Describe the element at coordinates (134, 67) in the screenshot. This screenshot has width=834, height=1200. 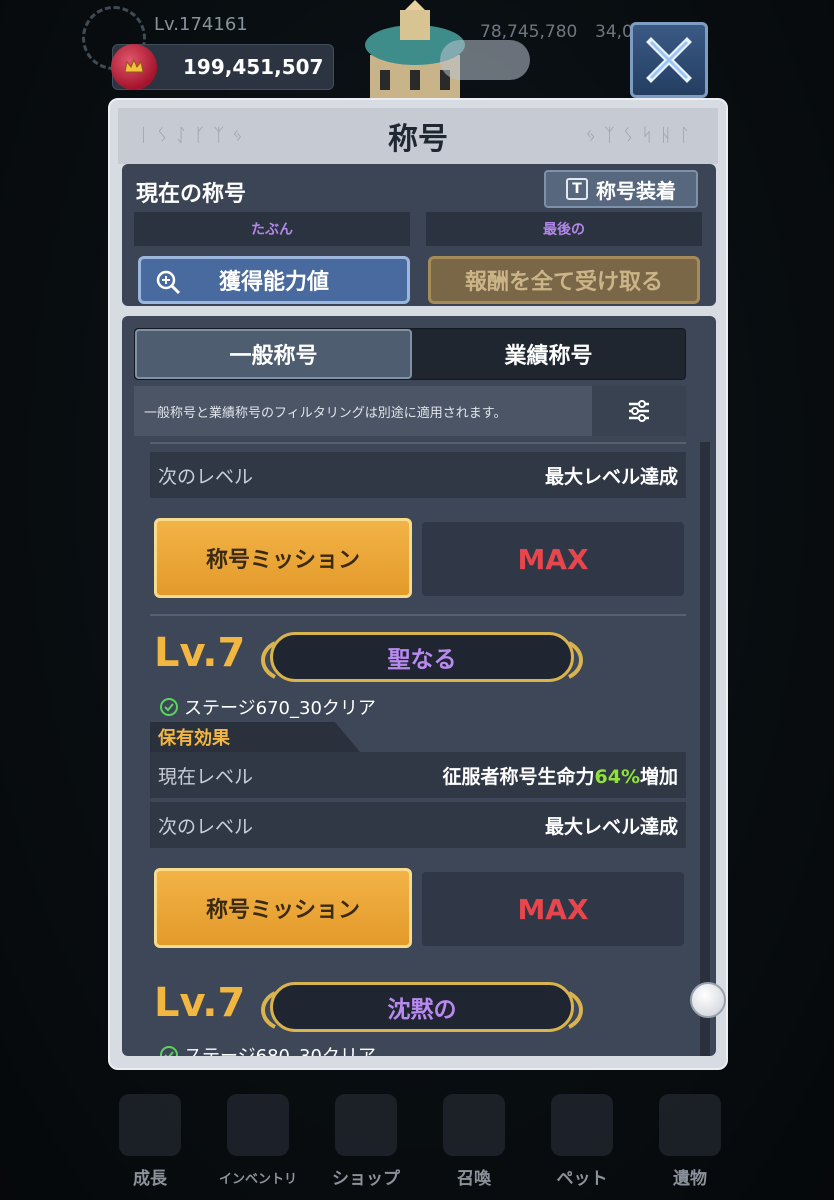
I see `crown-coin-icon` at that location.